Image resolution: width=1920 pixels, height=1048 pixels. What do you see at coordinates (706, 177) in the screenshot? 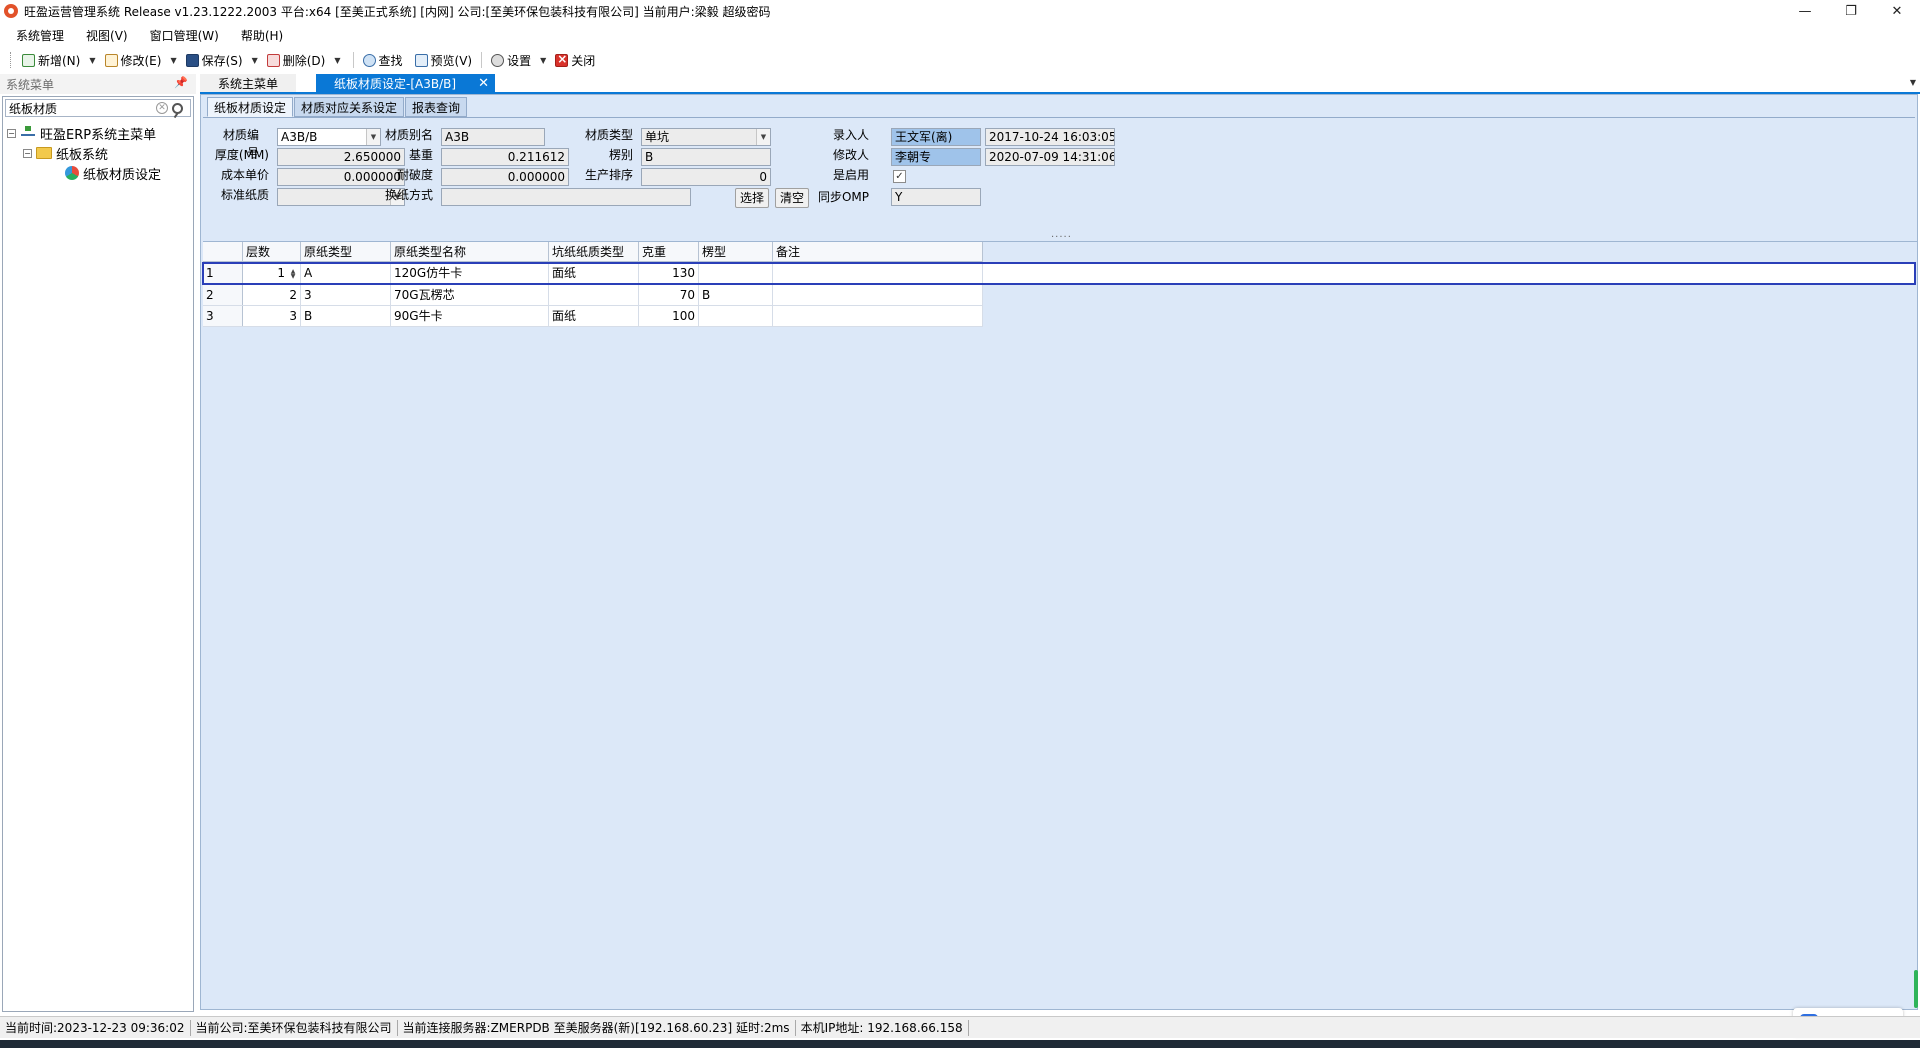
I see `sort-field: 0` at bounding box center [706, 177].